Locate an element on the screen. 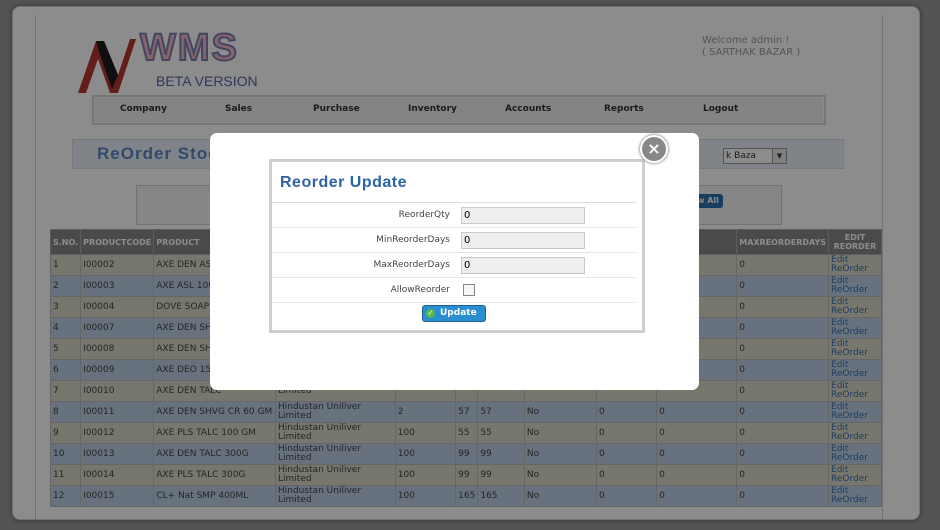 This screenshot has width=940, height=530. minreorderdays-input: 0 is located at coordinates (523, 240).